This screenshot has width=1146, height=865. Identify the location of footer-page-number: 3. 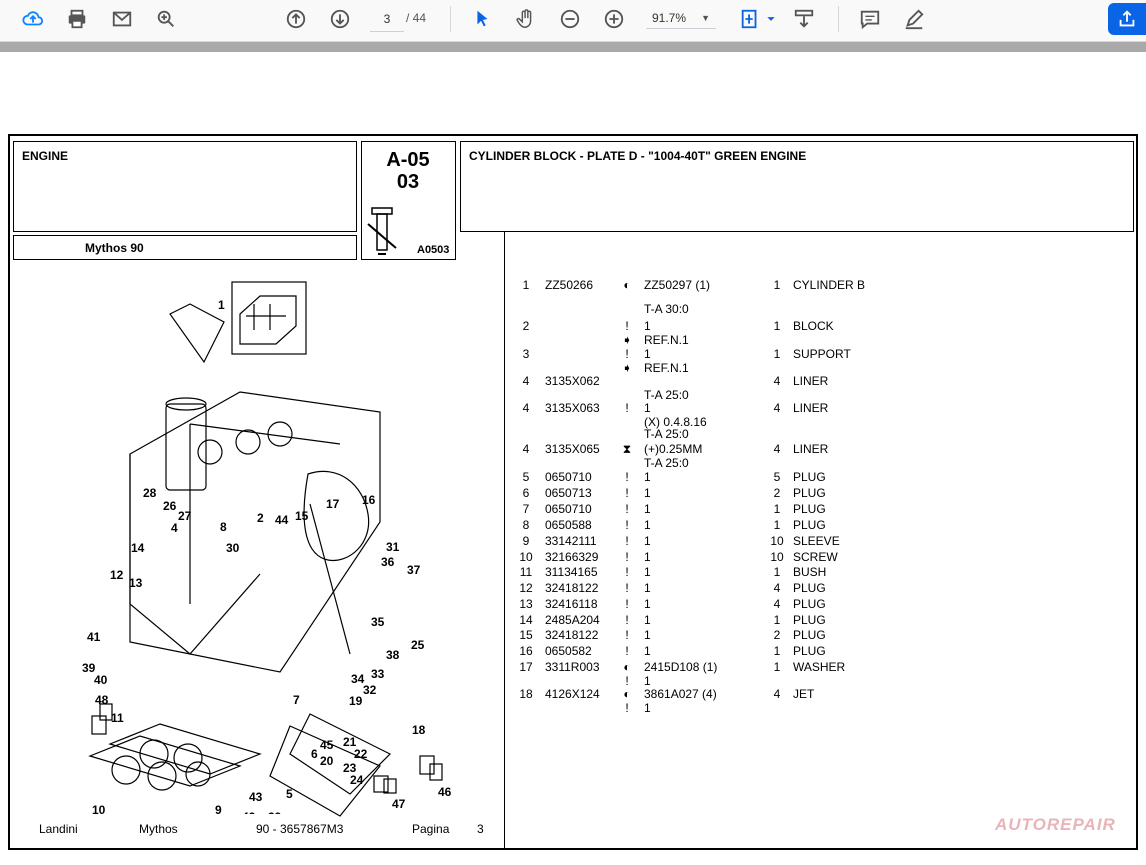
(480, 829).